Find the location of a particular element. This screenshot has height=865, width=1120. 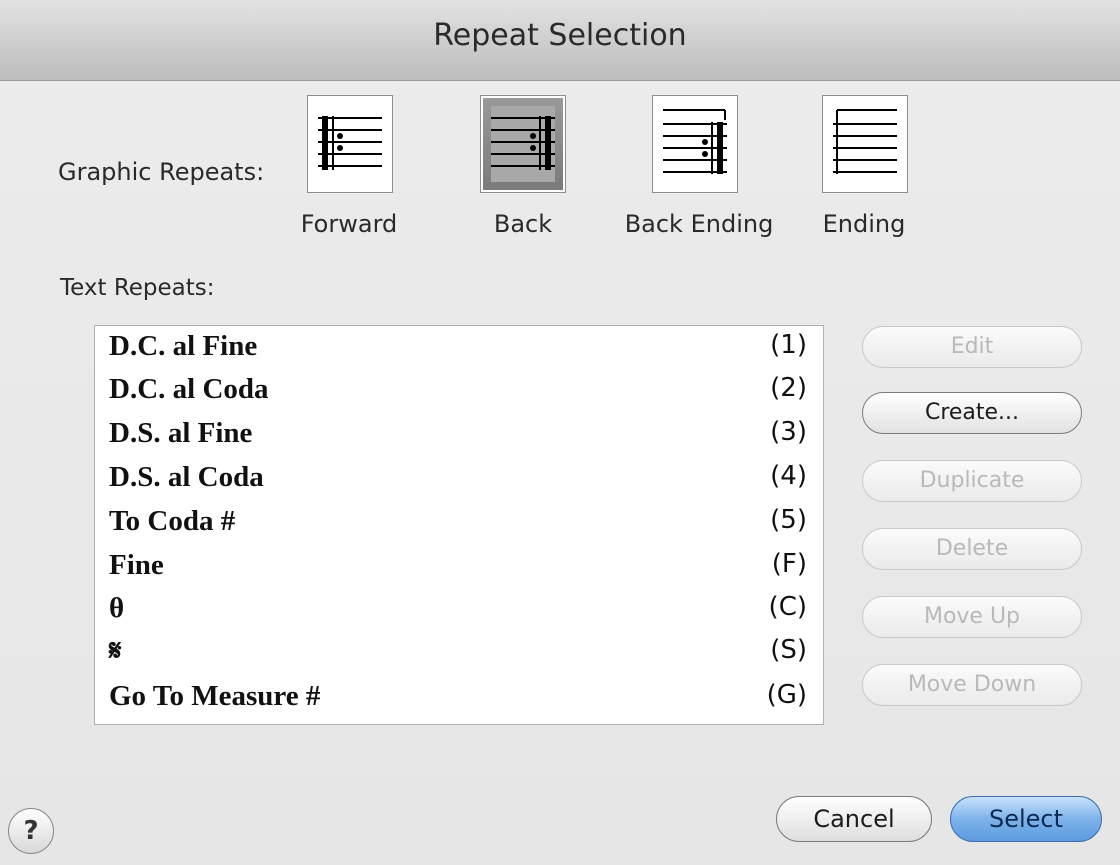

list-item-shortcut: (G) is located at coordinates (786, 695).